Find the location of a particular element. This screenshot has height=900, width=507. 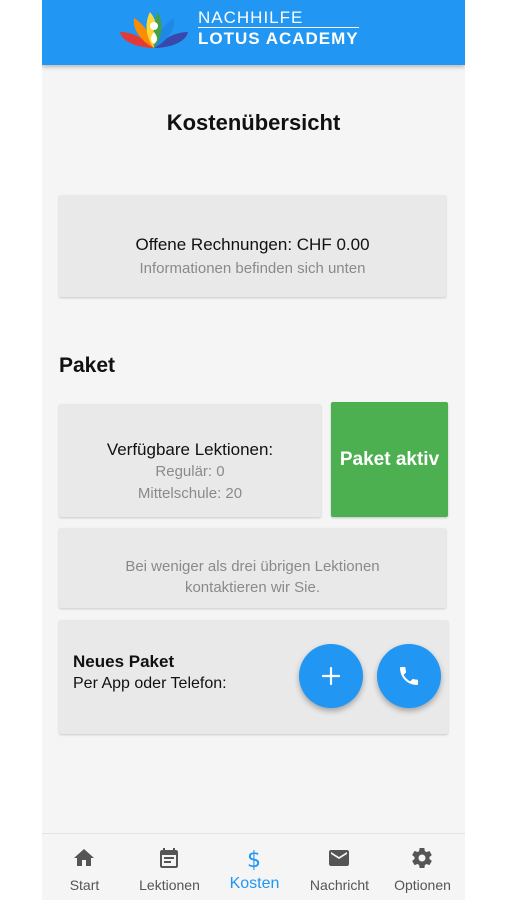

page-title: Kostenübersicht is located at coordinates (253, 122).